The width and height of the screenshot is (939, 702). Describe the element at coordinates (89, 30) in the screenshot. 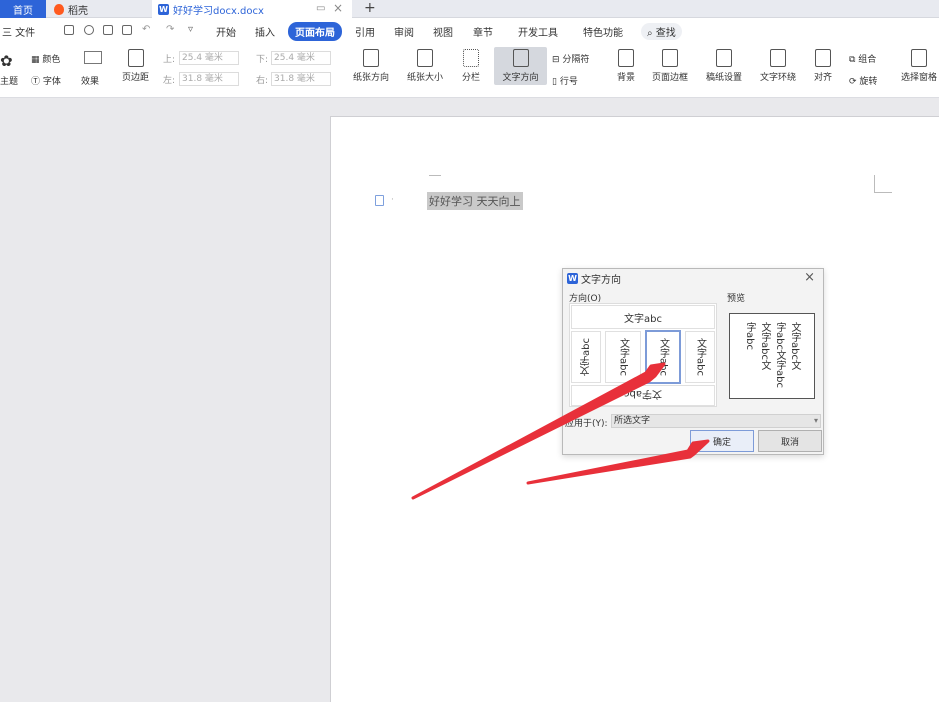

I see `undo-history-icon` at that location.